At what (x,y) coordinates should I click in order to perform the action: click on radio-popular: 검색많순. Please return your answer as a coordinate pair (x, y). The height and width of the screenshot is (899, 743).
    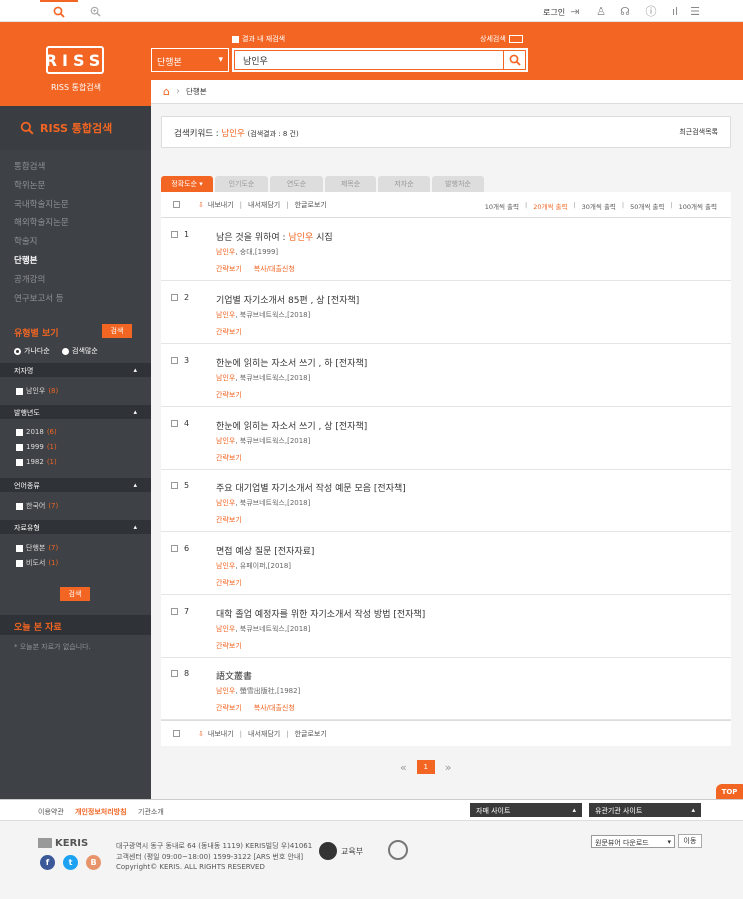
    Looking at the image, I should click on (80, 351).